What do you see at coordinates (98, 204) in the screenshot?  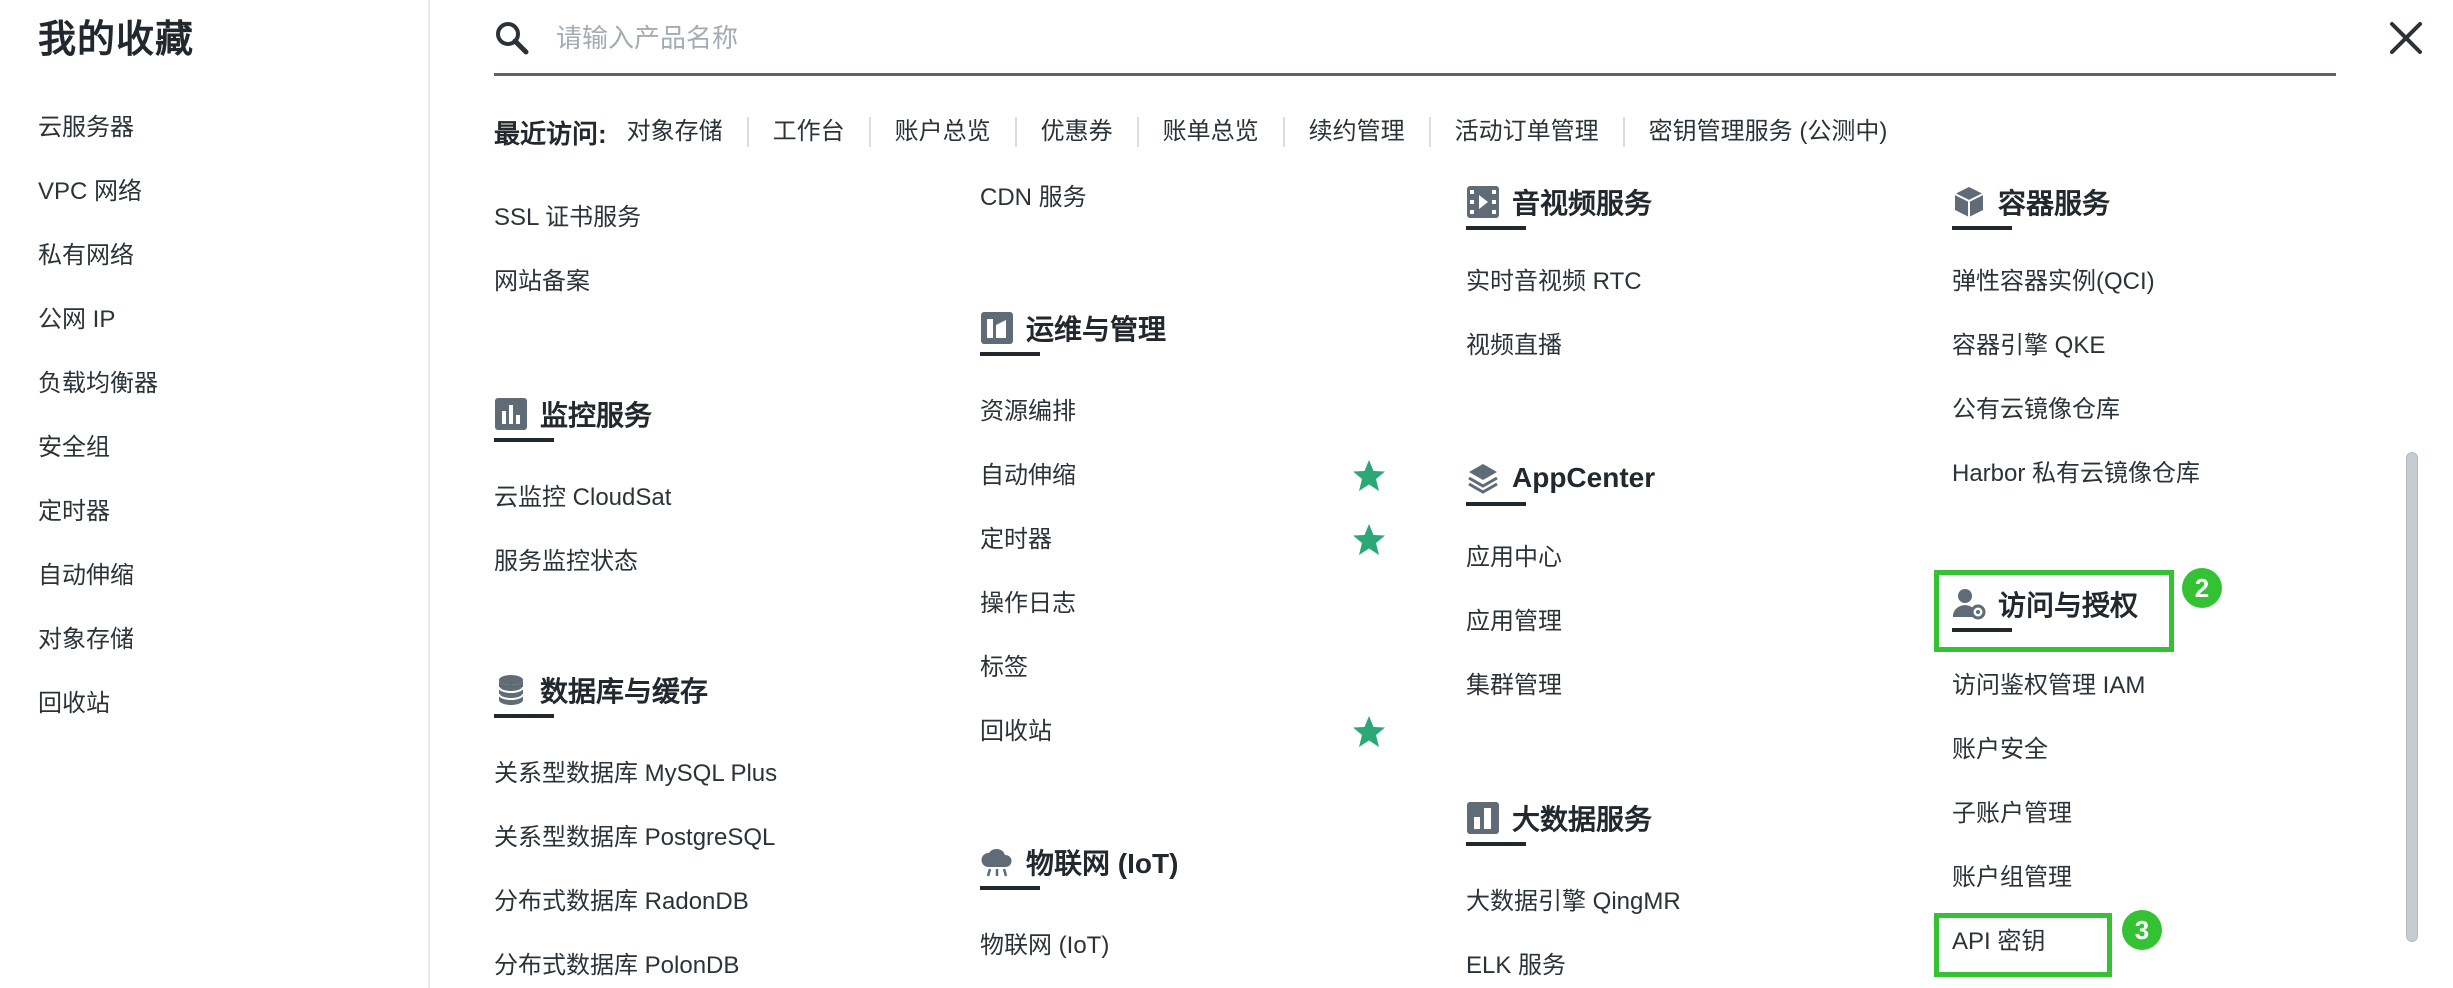 I see `sidebar-item-vpc-network: VPC 网络` at bounding box center [98, 204].